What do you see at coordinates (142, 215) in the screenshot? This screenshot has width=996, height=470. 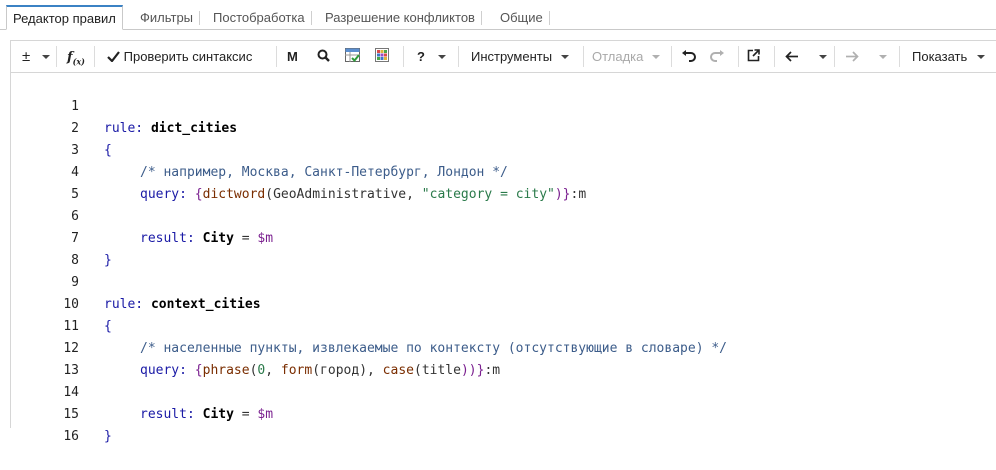 I see `code-line: 6 result: City = $m` at bounding box center [142, 215].